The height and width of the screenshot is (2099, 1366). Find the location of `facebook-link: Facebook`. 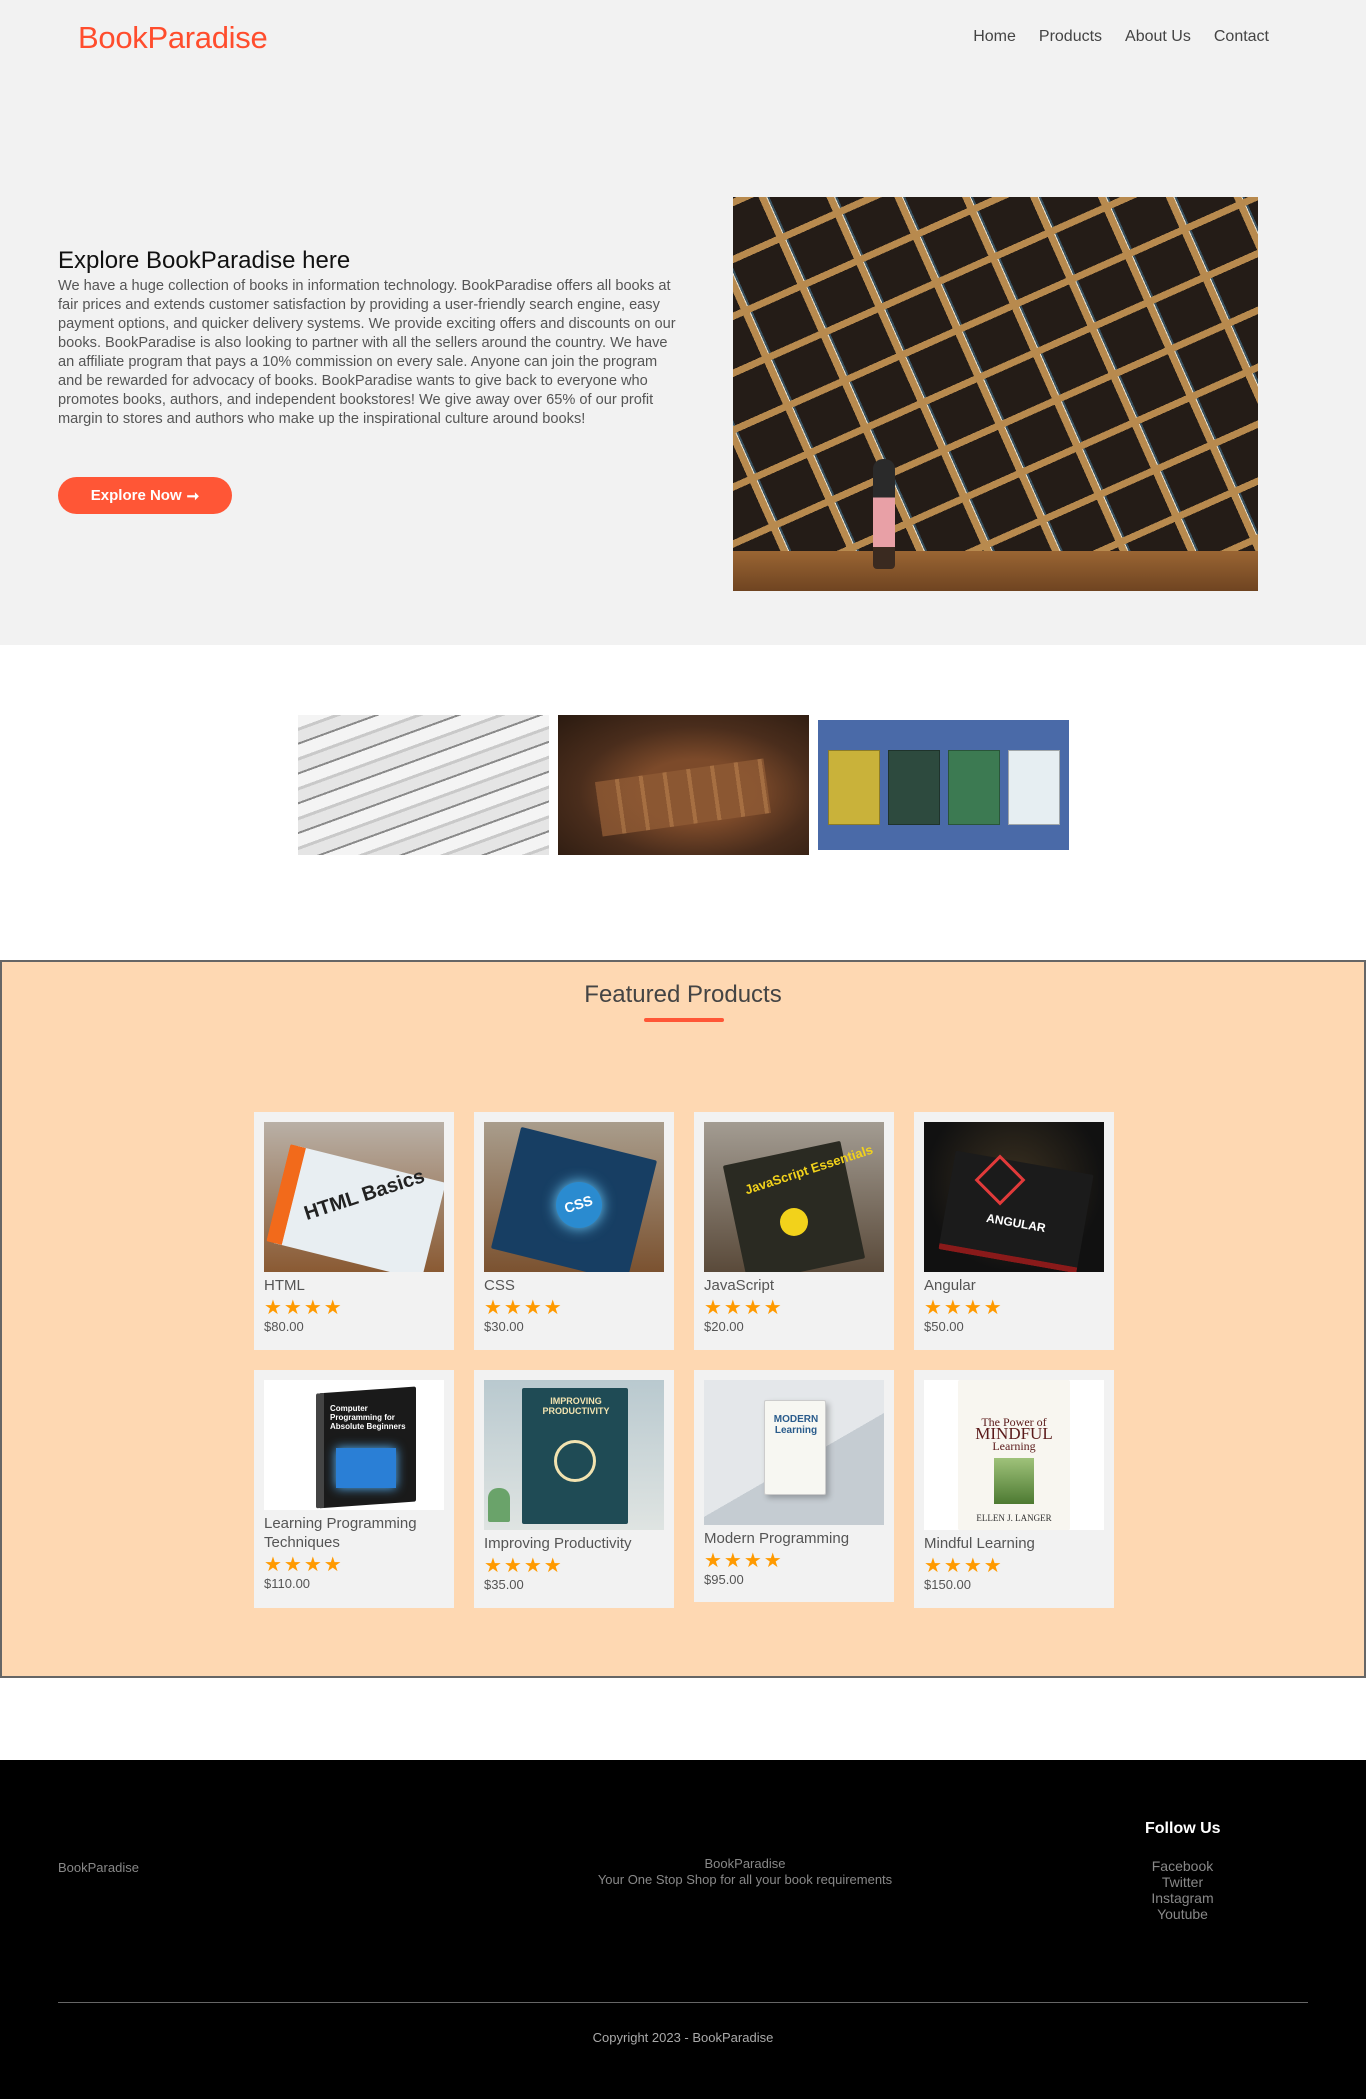

facebook-link: Facebook is located at coordinates (1182, 1866).